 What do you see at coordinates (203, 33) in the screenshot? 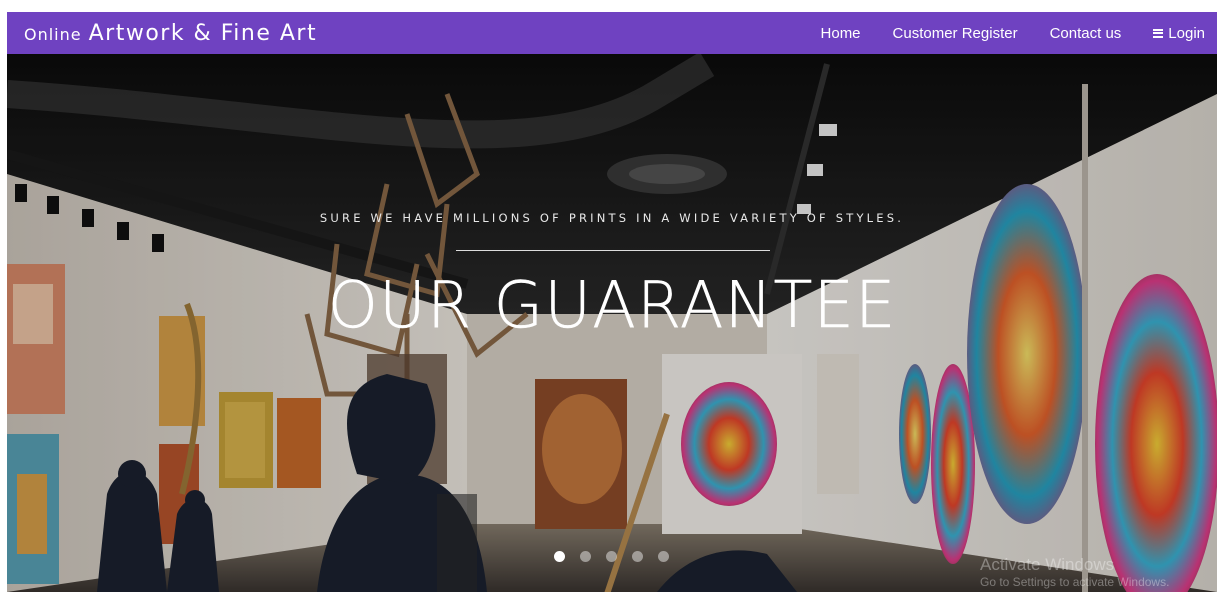
I see `brand-name: Artwork & Fine Art` at bounding box center [203, 33].